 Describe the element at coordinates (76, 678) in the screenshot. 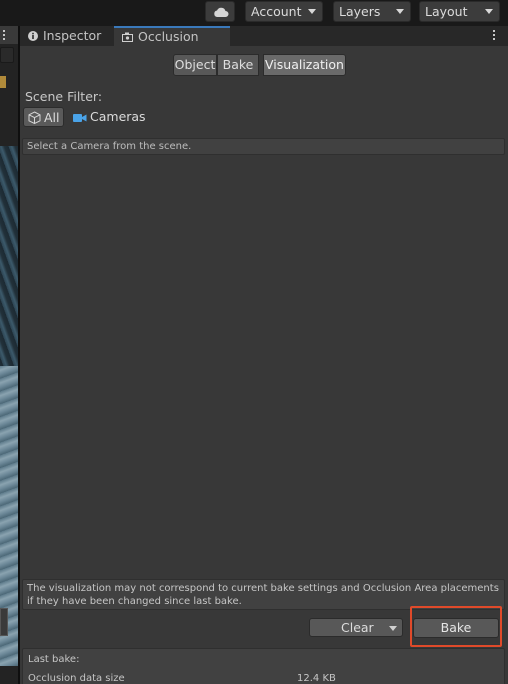

I see `occlusion-data-size-label: Occlusion data size` at that location.